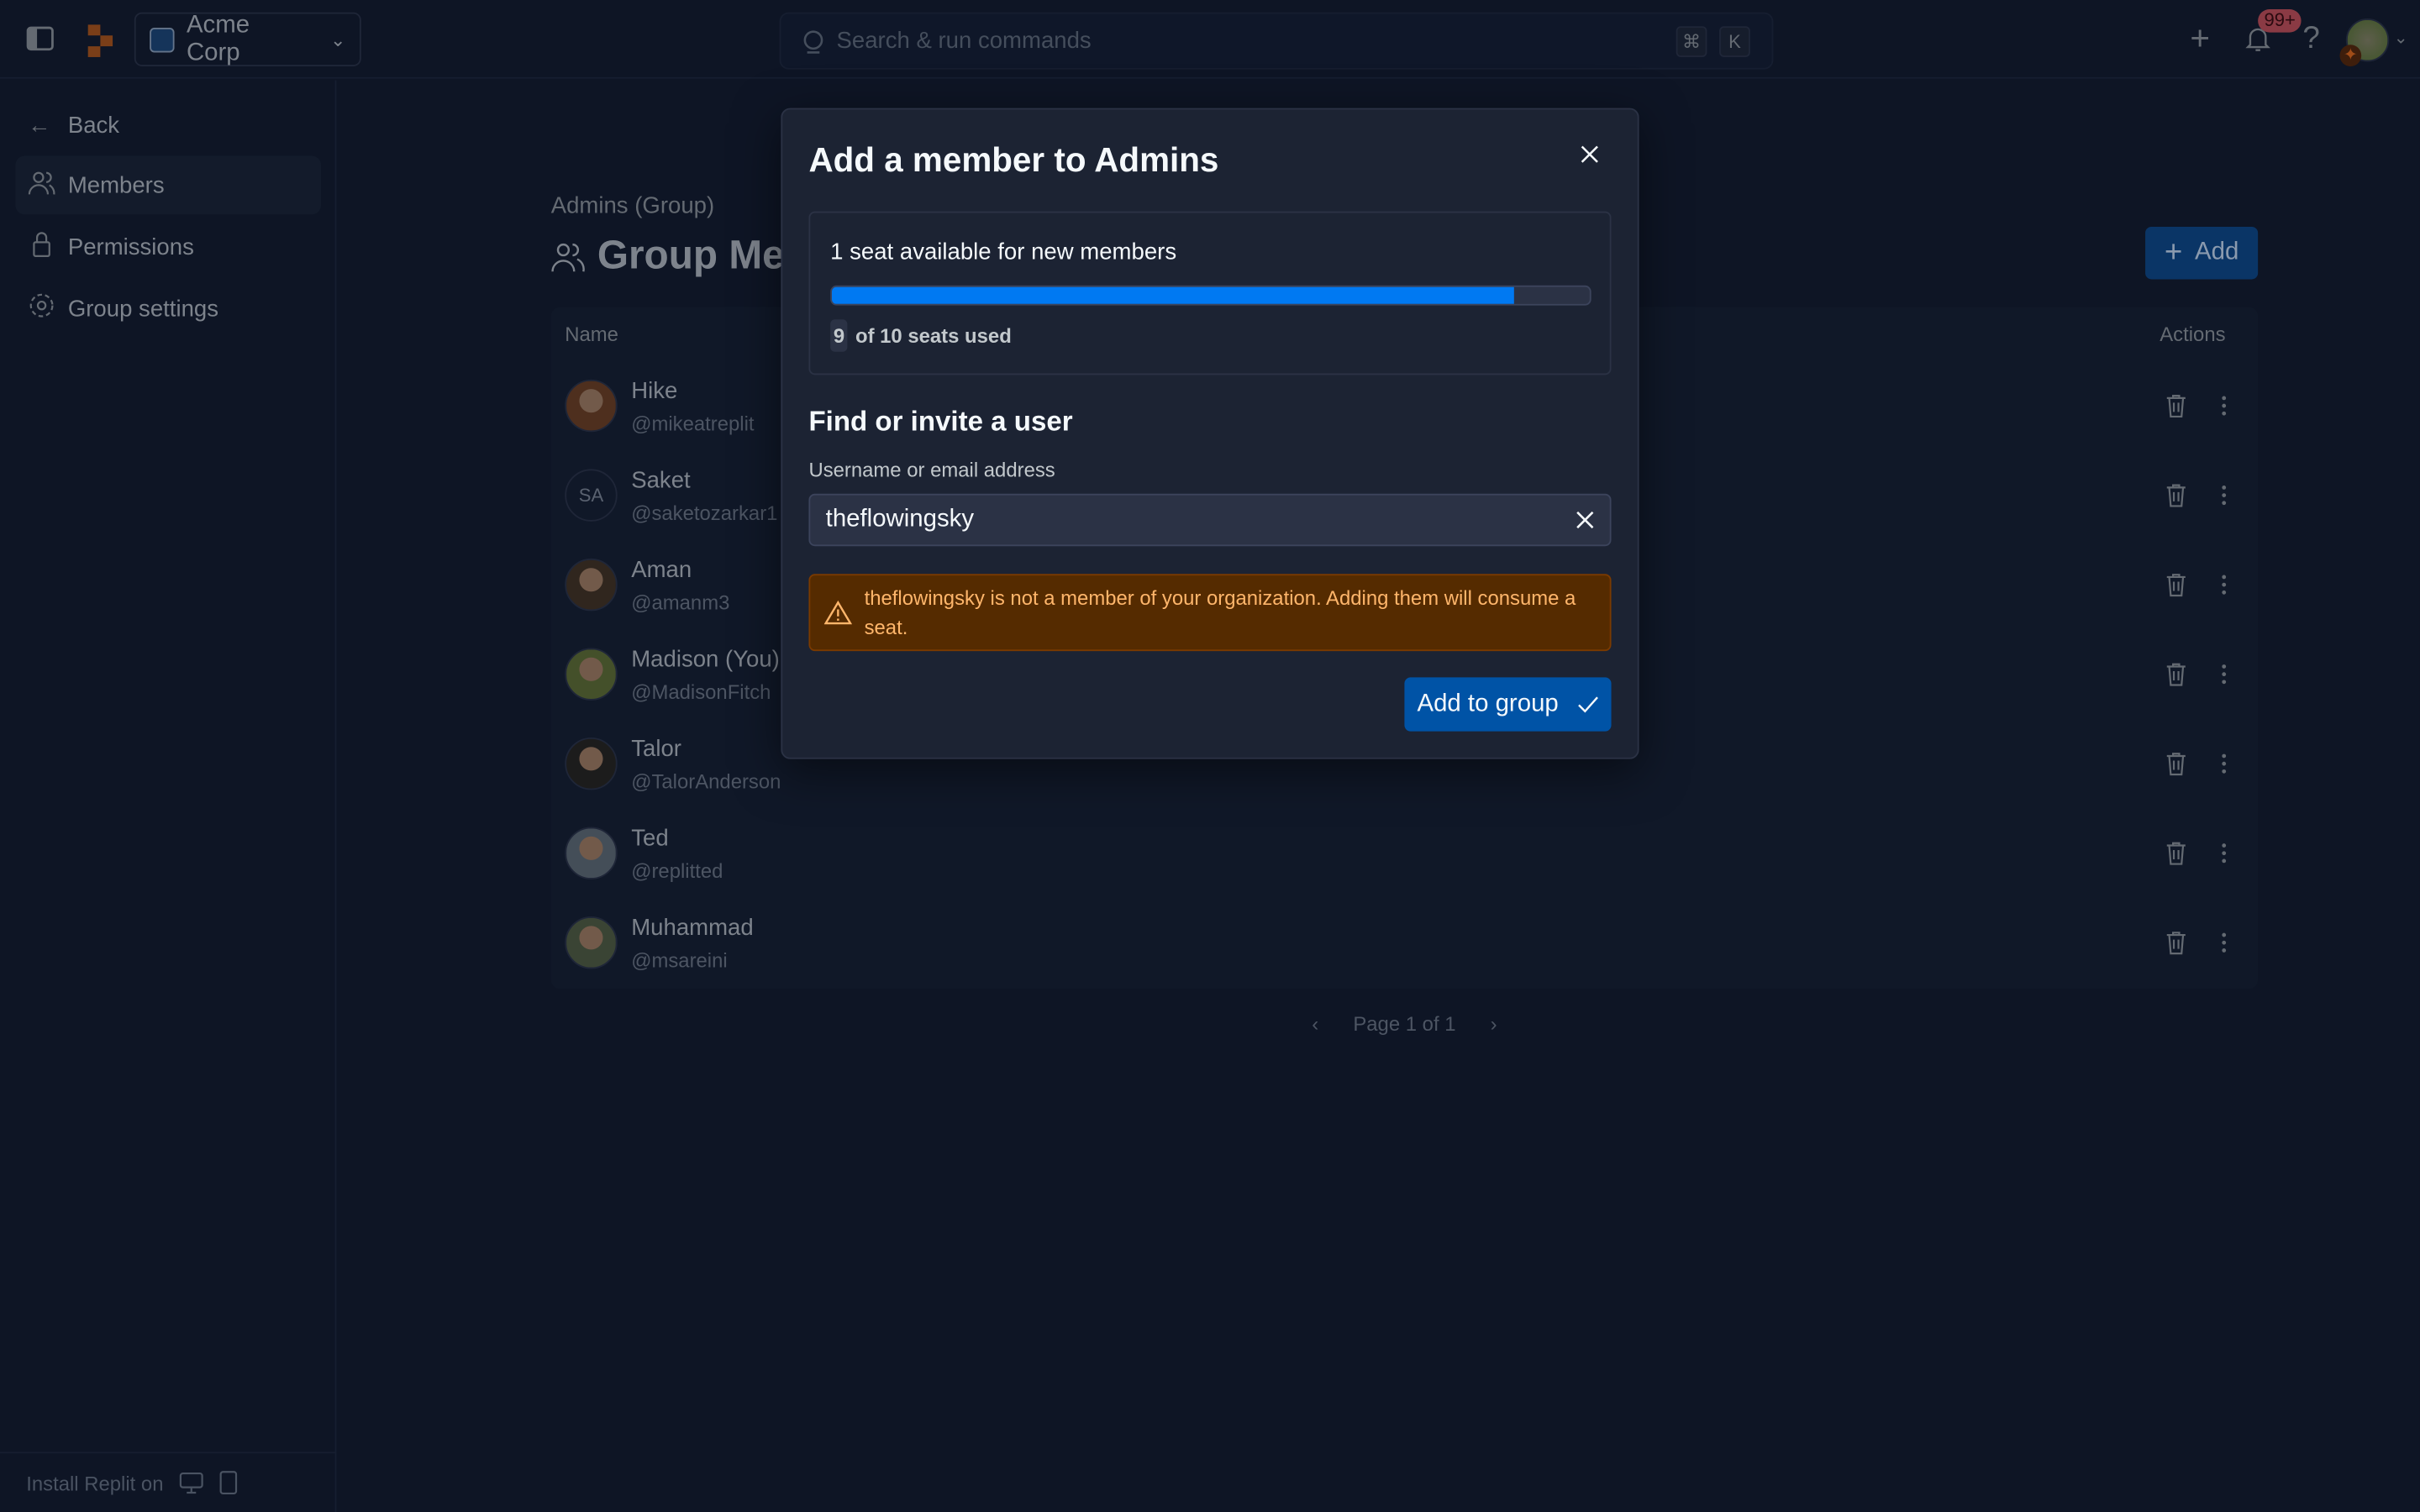 This screenshot has height=1512, width=2420. I want to click on table-row: Muhammad @msareini, so click(1405, 945).